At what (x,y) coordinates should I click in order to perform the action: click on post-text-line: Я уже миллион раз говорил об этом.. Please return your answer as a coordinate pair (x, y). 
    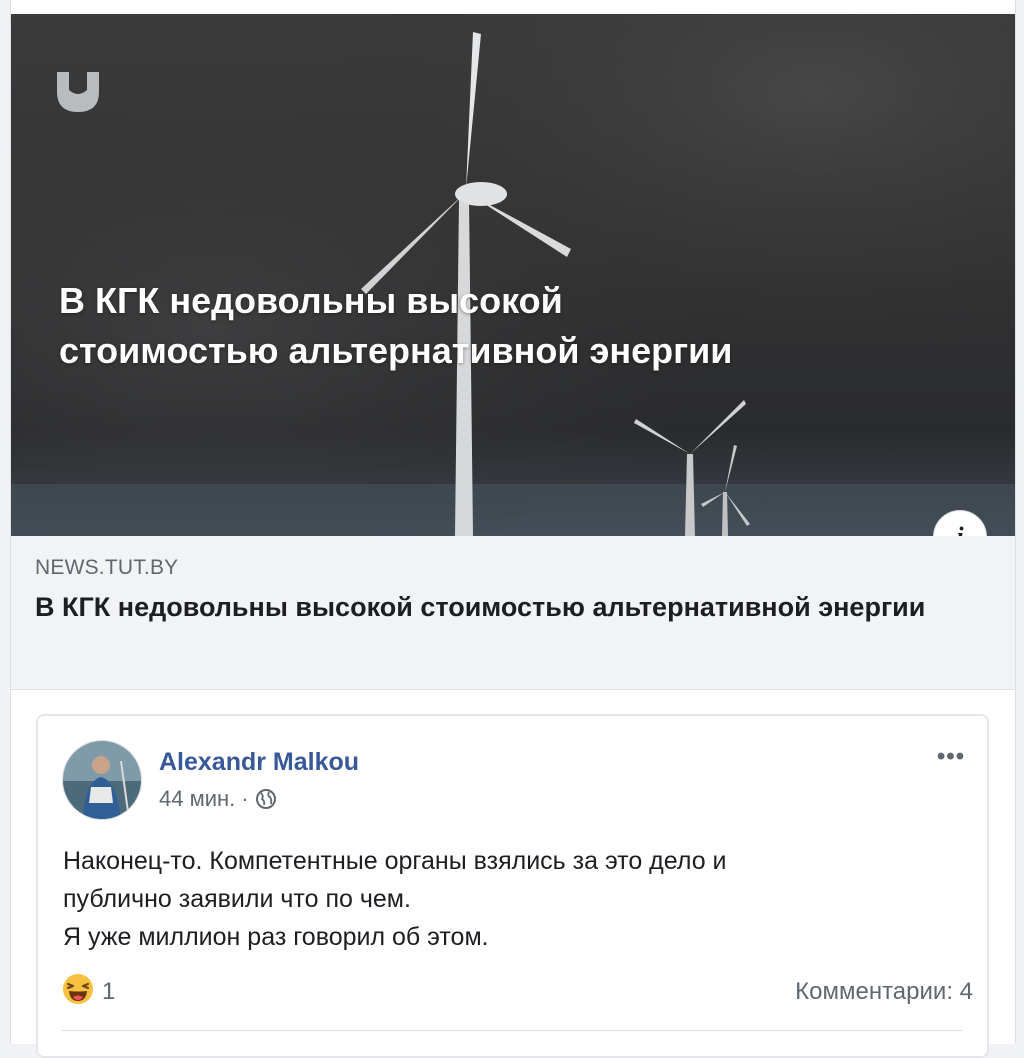
    Looking at the image, I should click on (276, 937).